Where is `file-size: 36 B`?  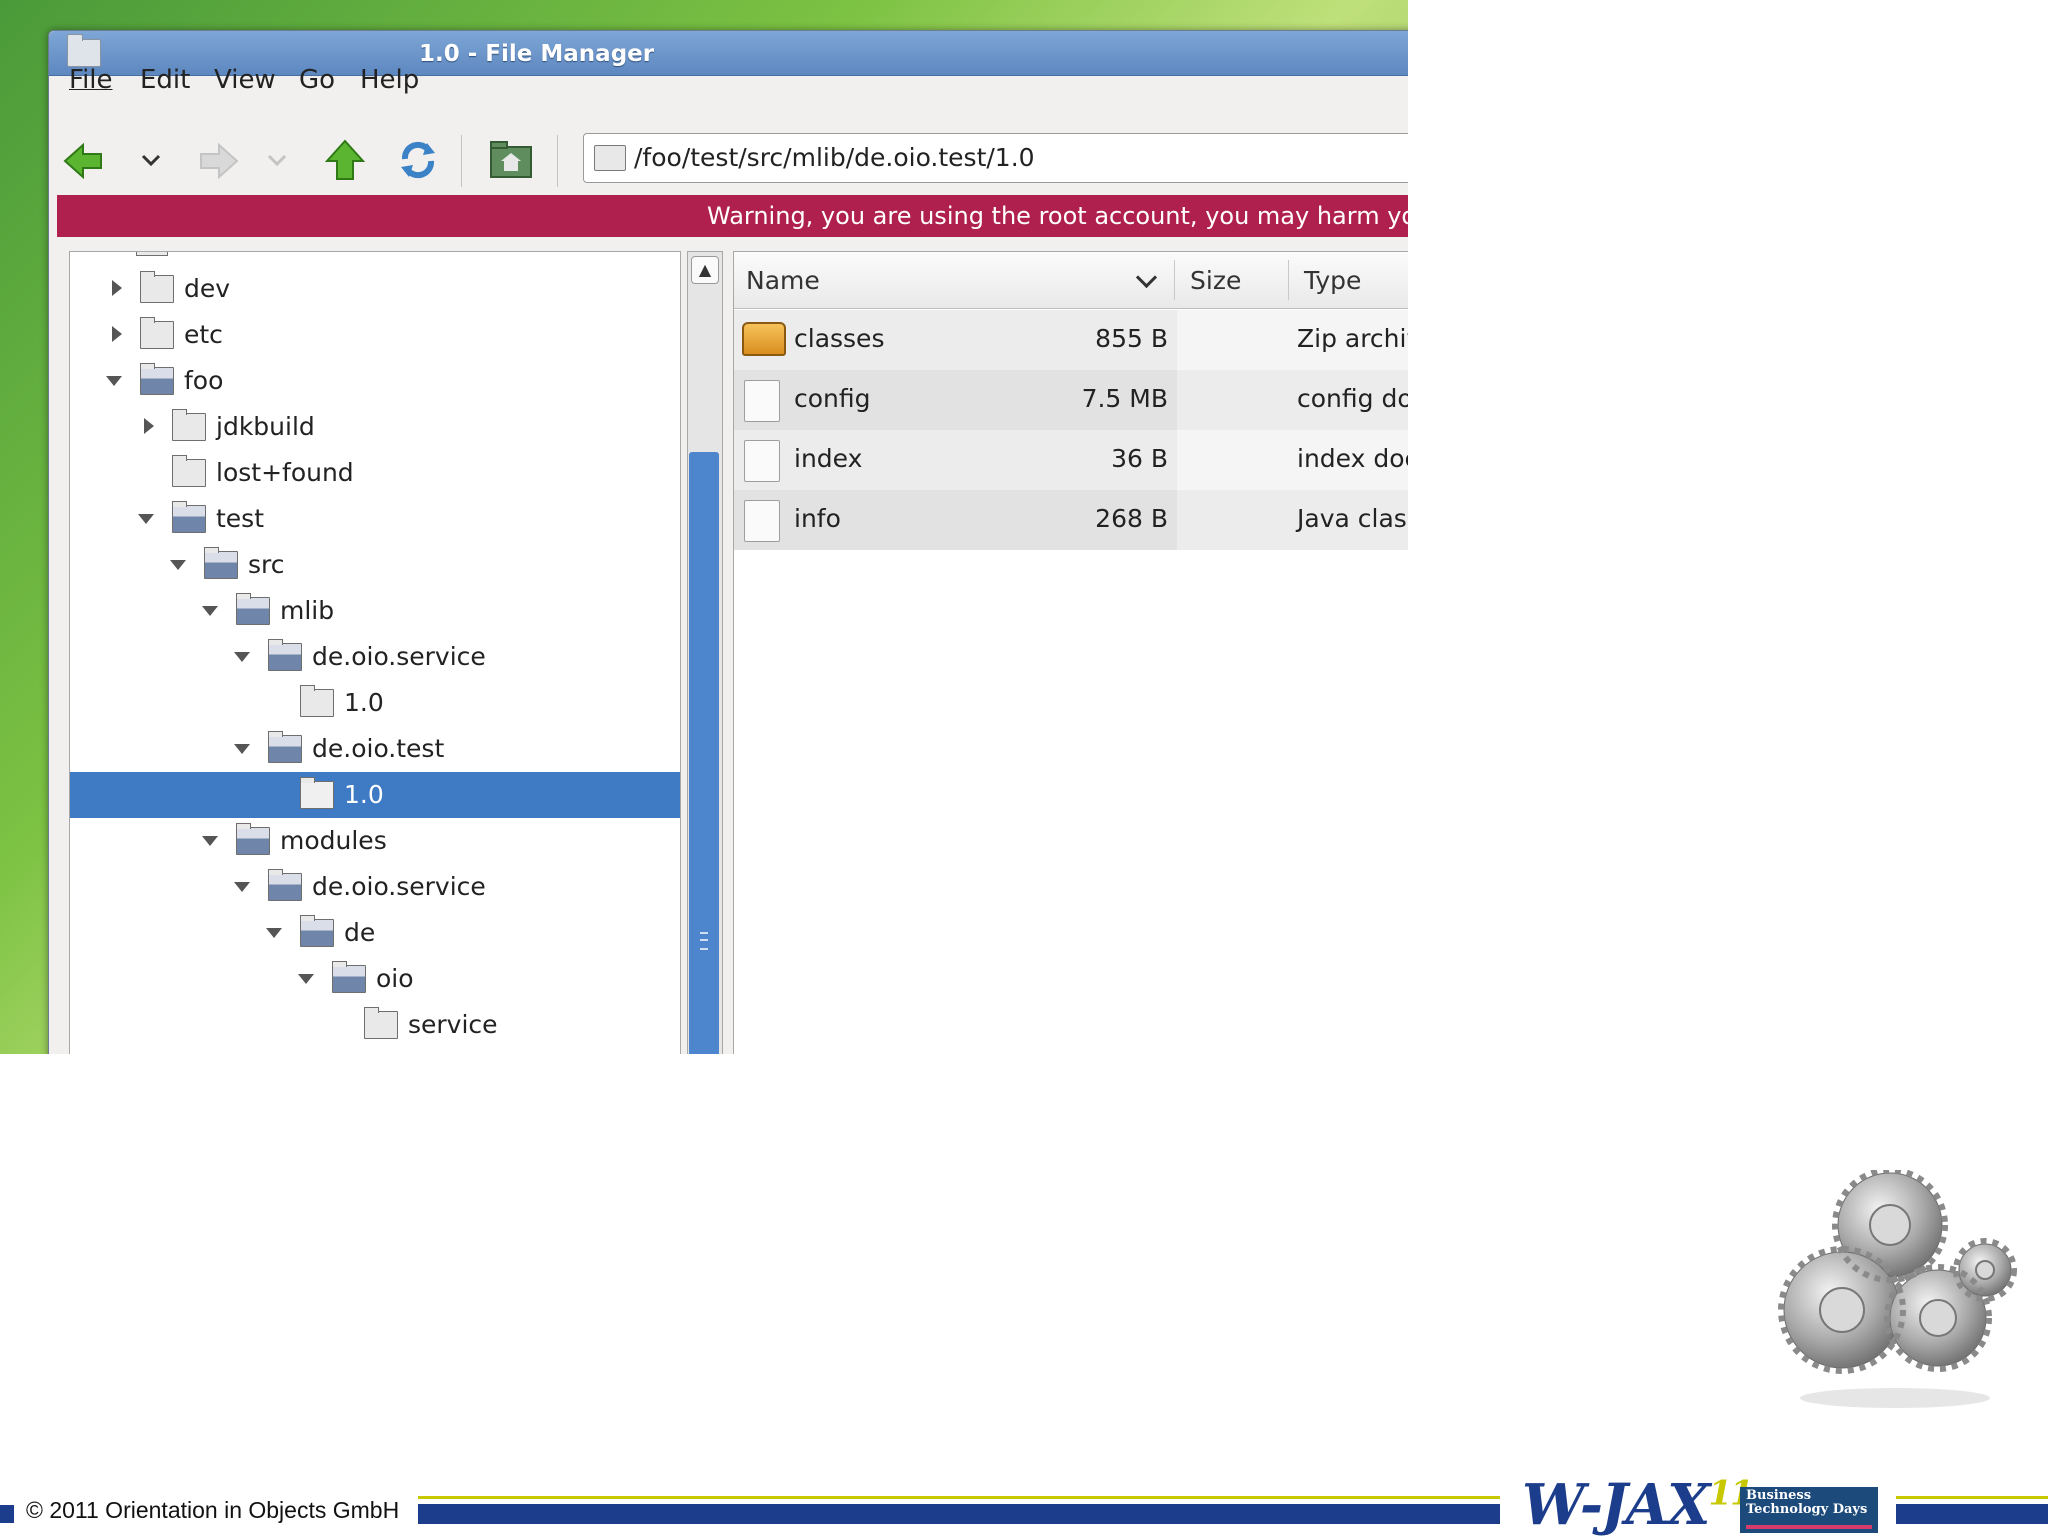
file-size: 36 B is located at coordinates (1139, 458).